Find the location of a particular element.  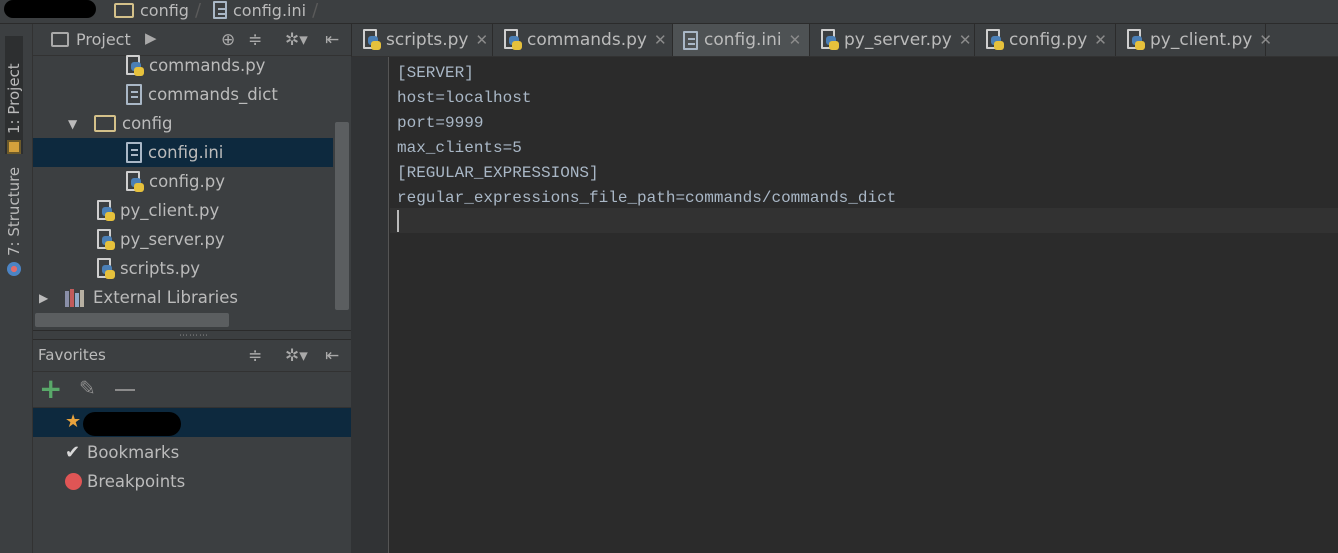

project-view-selector: Project is located at coordinates (103, 39).